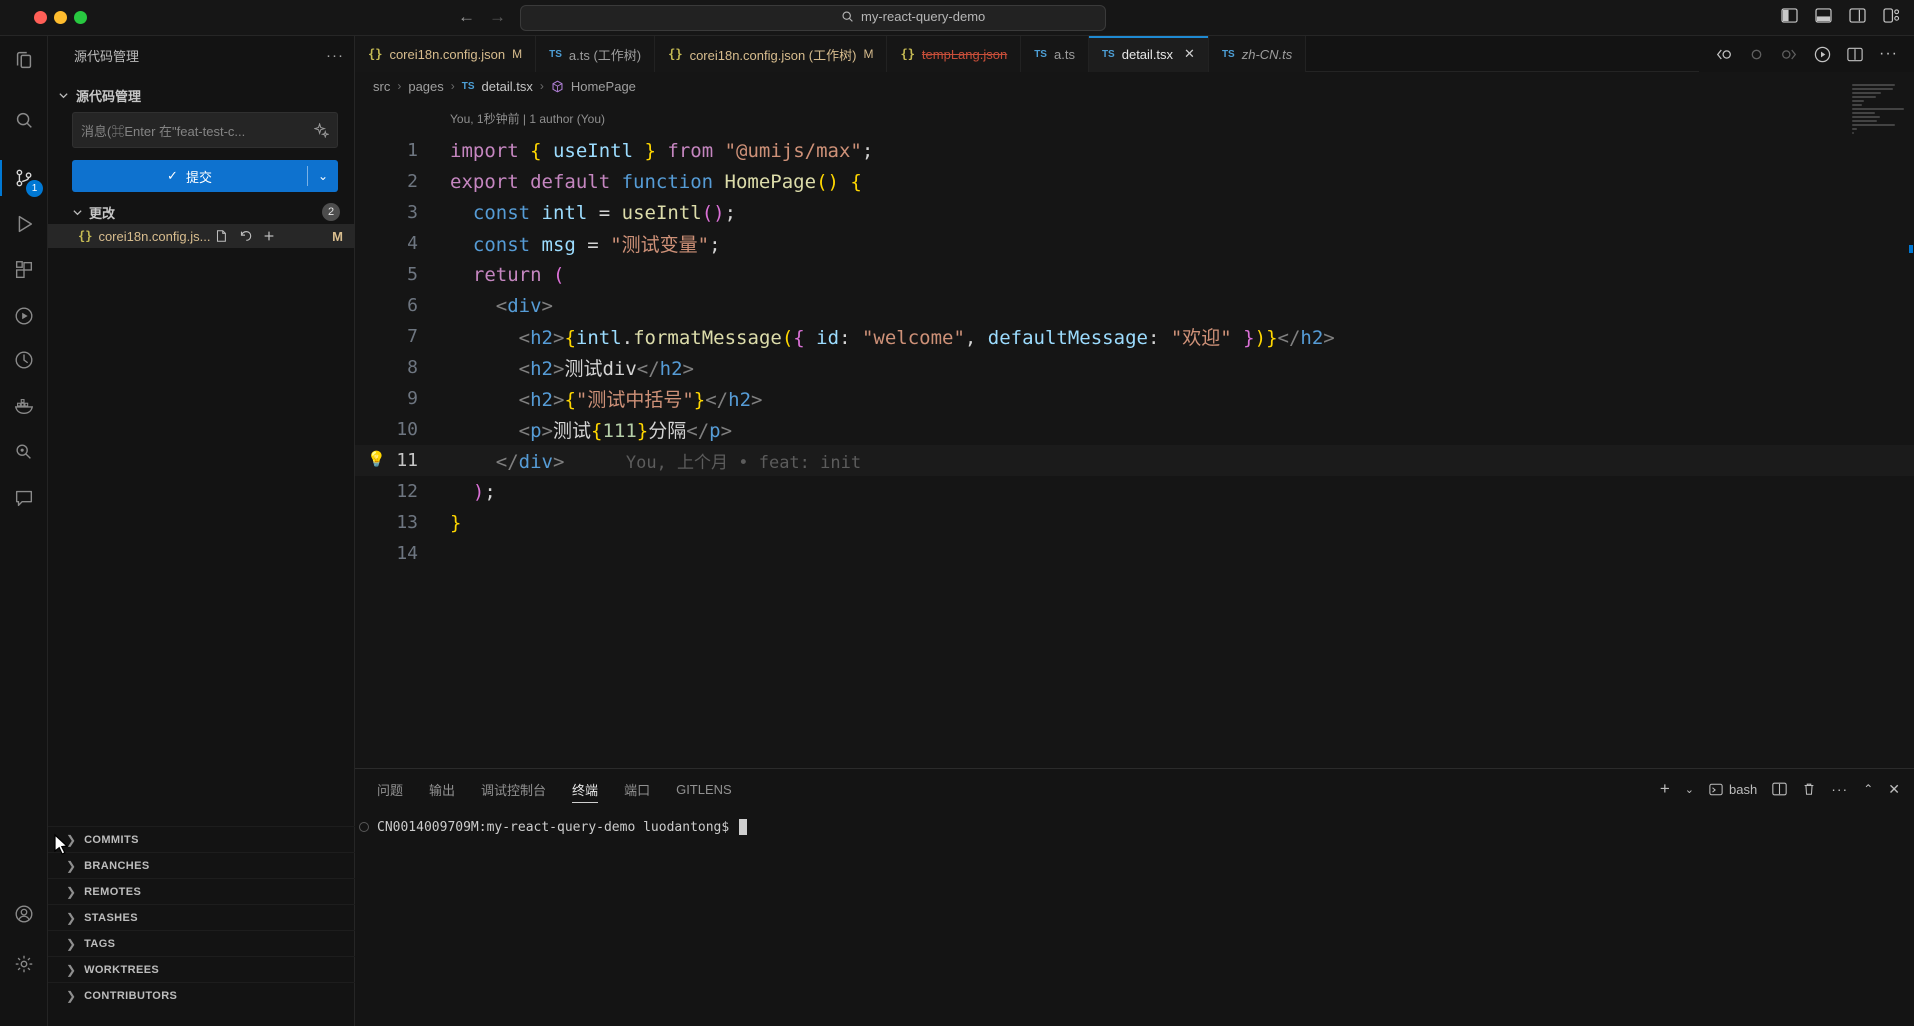 The width and height of the screenshot is (1914, 1026). What do you see at coordinates (466, 17) in the screenshot?
I see `back-icon: ←` at bounding box center [466, 17].